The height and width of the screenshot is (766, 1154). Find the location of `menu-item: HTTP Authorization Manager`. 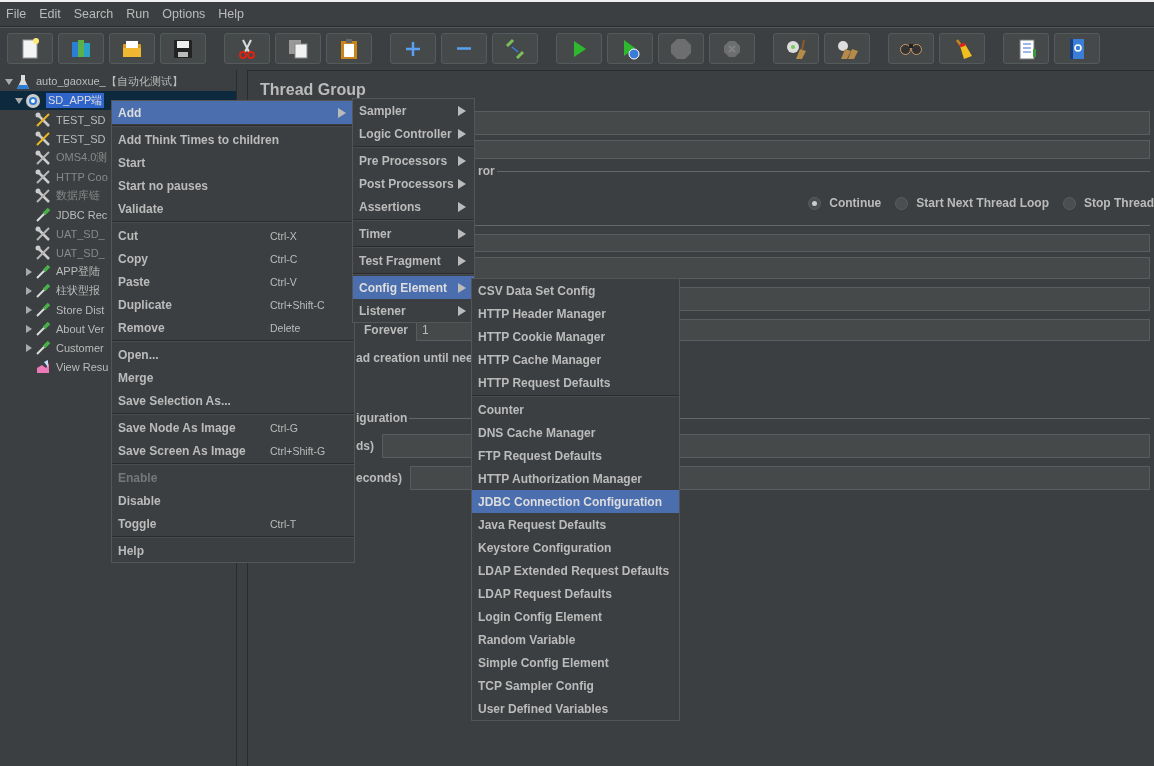

menu-item: HTTP Authorization Manager is located at coordinates (575, 478).